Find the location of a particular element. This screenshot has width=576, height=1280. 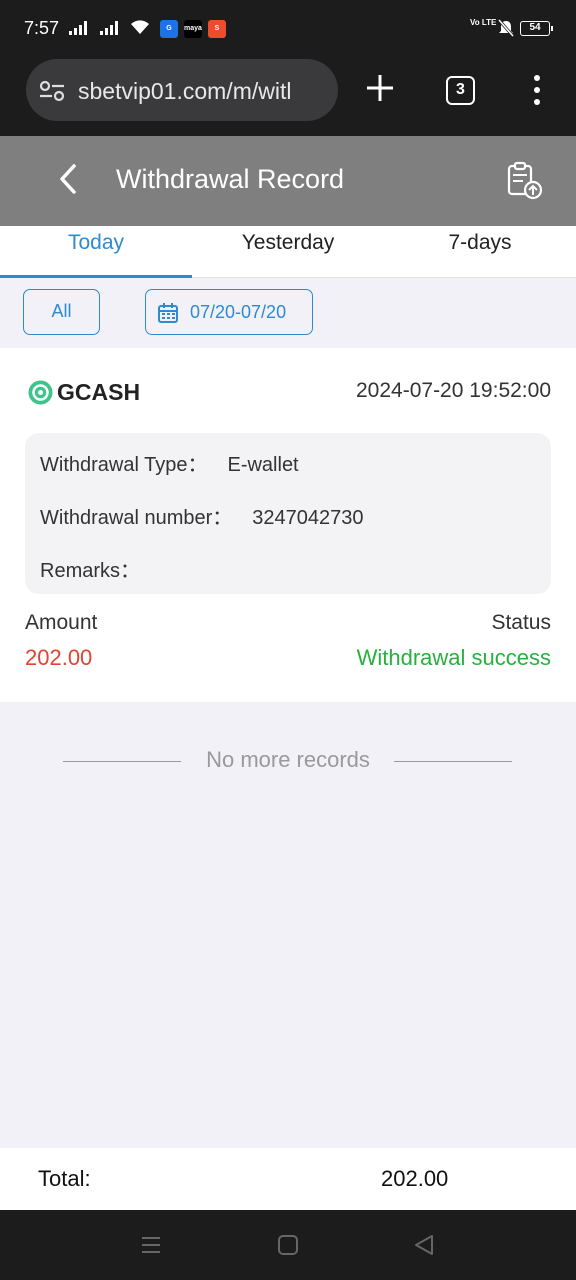

maya-app-icon: maya is located at coordinates (193, 29).